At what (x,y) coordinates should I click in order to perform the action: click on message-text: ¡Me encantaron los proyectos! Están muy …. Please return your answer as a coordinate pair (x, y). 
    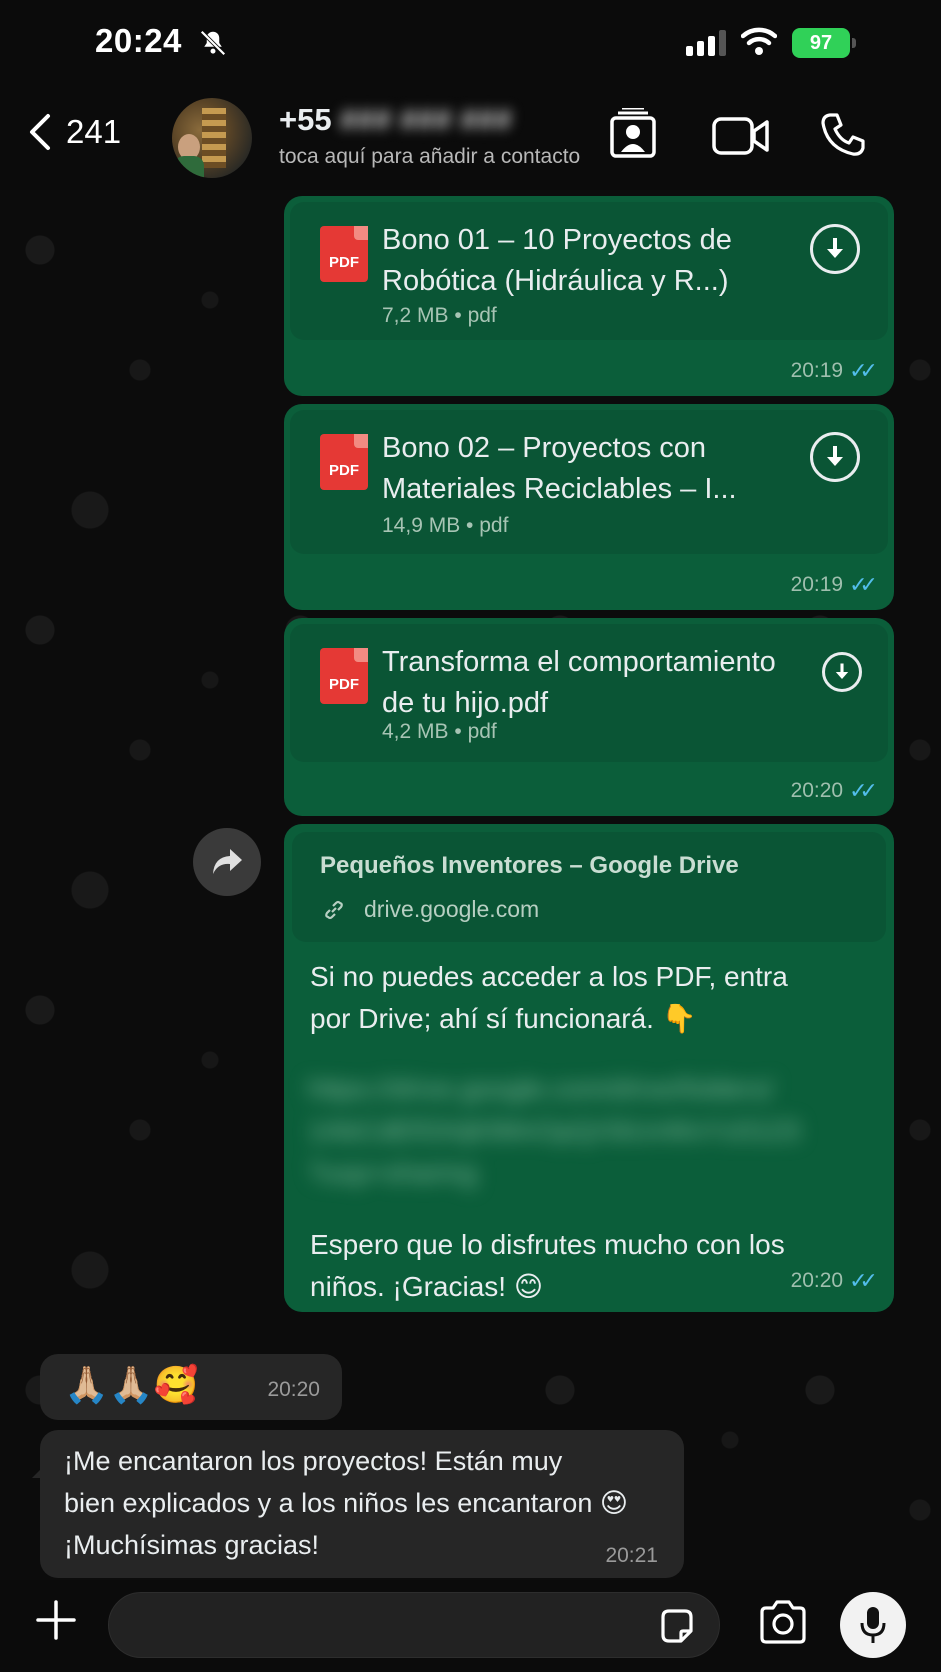
    Looking at the image, I should click on (346, 1503).